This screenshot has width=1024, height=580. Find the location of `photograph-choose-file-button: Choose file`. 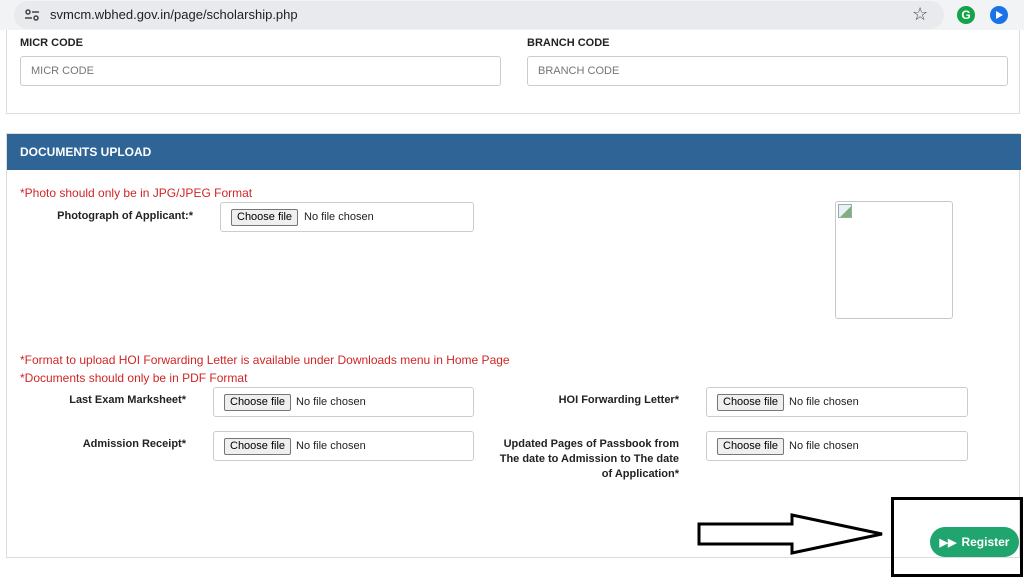

photograph-choose-file-button: Choose file is located at coordinates (265, 217).